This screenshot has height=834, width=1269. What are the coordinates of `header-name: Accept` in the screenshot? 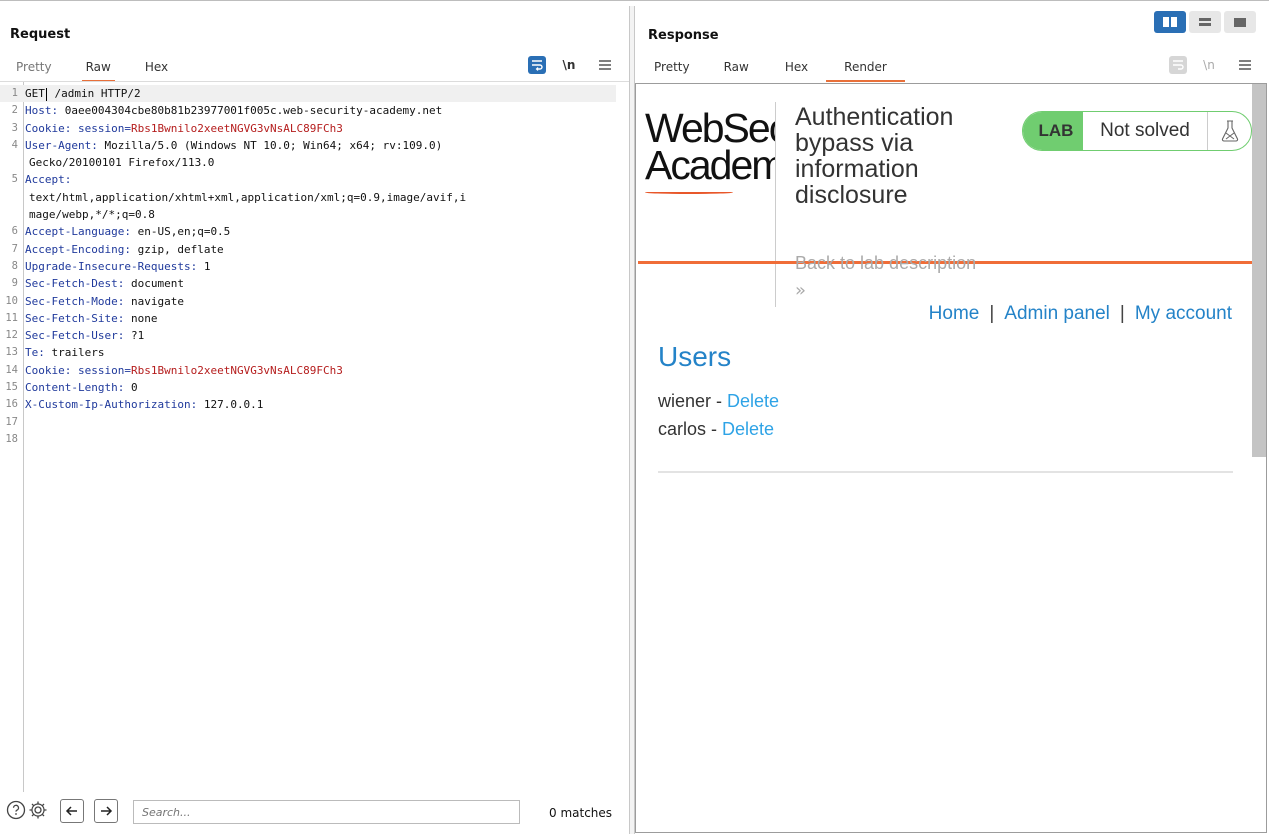 It's located at (45, 180).